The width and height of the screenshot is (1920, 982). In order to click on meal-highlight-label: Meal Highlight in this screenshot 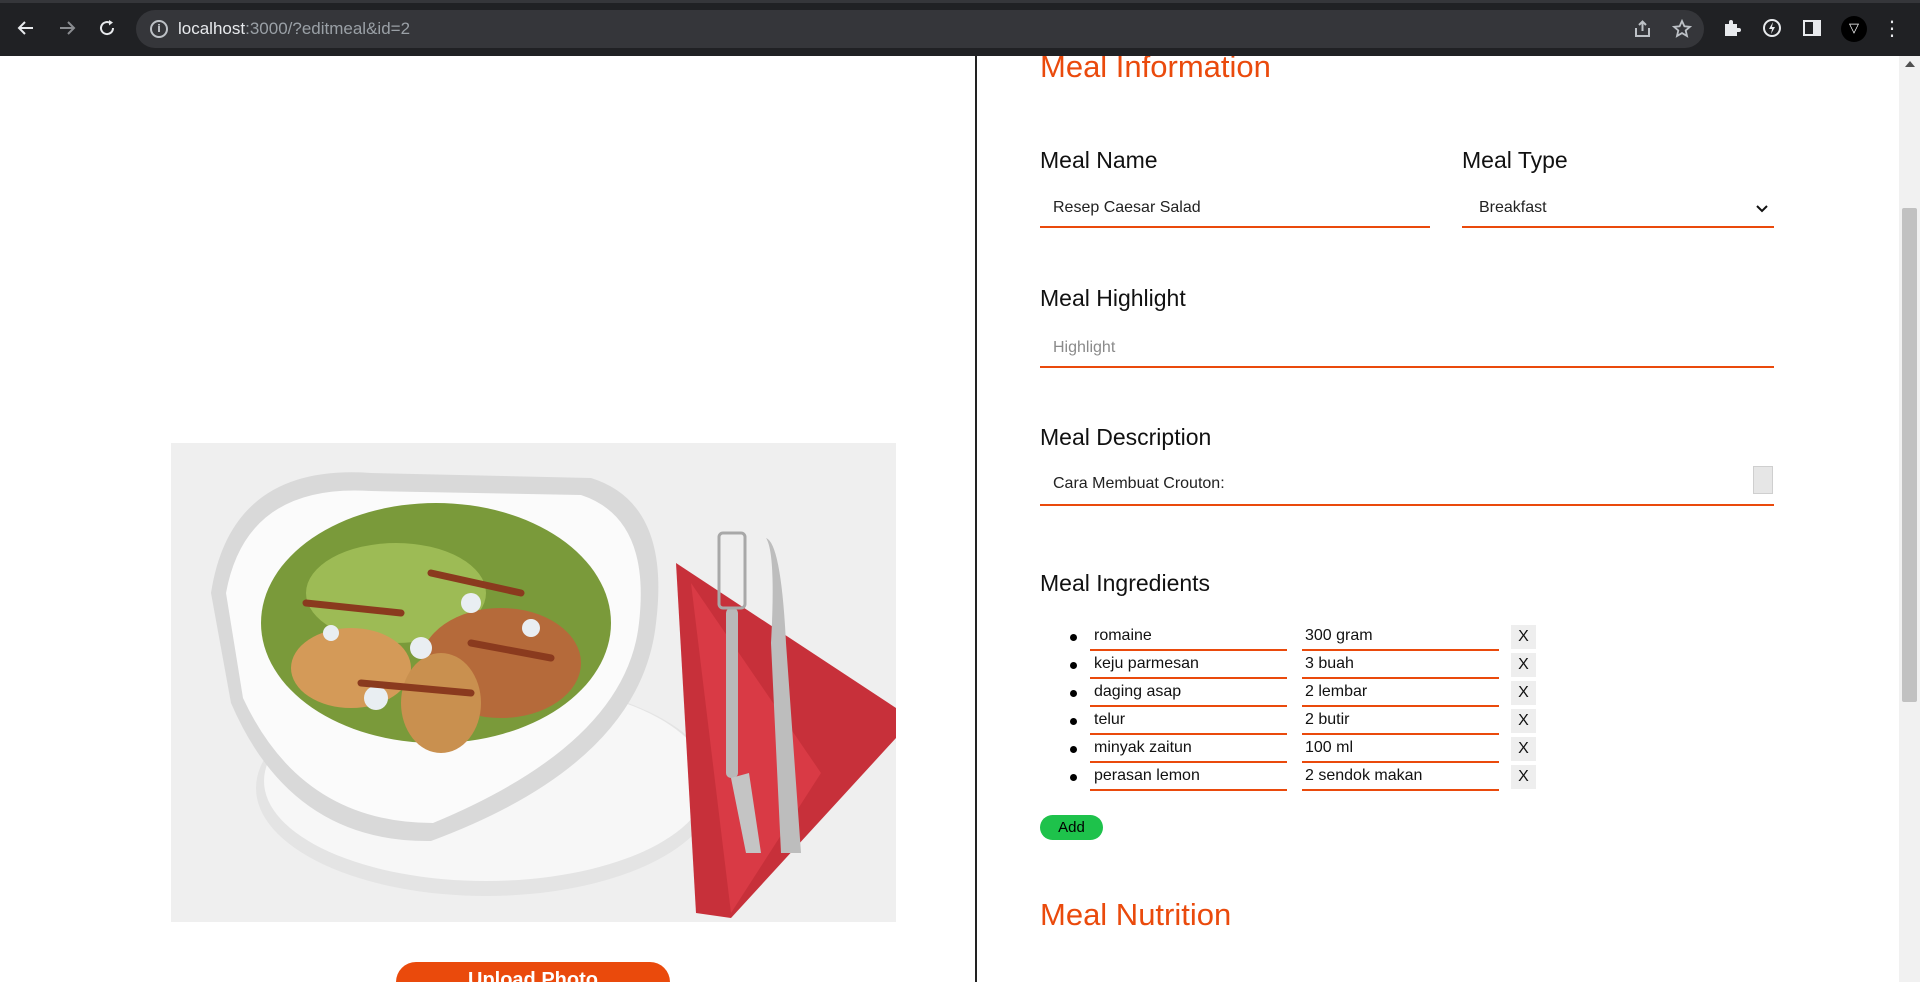, I will do `click(1113, 298)`.